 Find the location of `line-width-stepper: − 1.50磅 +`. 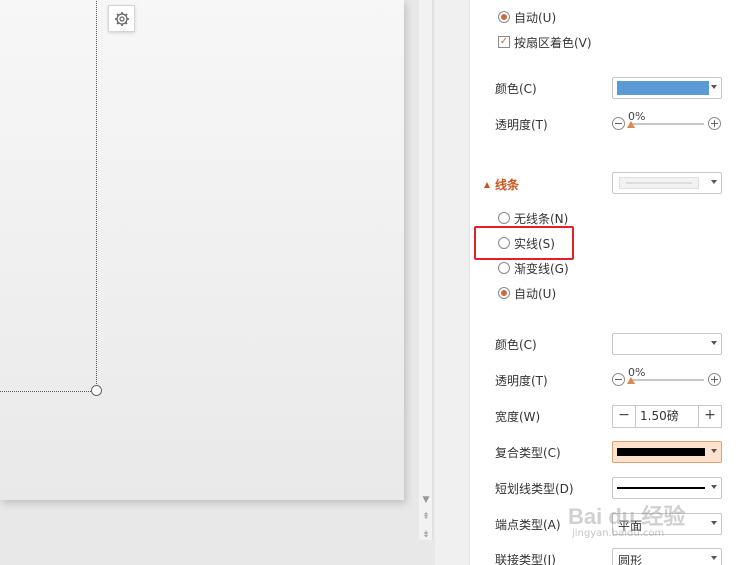

line-width-stepper: − 1.50磅 + is located at coordinates (667, 416).